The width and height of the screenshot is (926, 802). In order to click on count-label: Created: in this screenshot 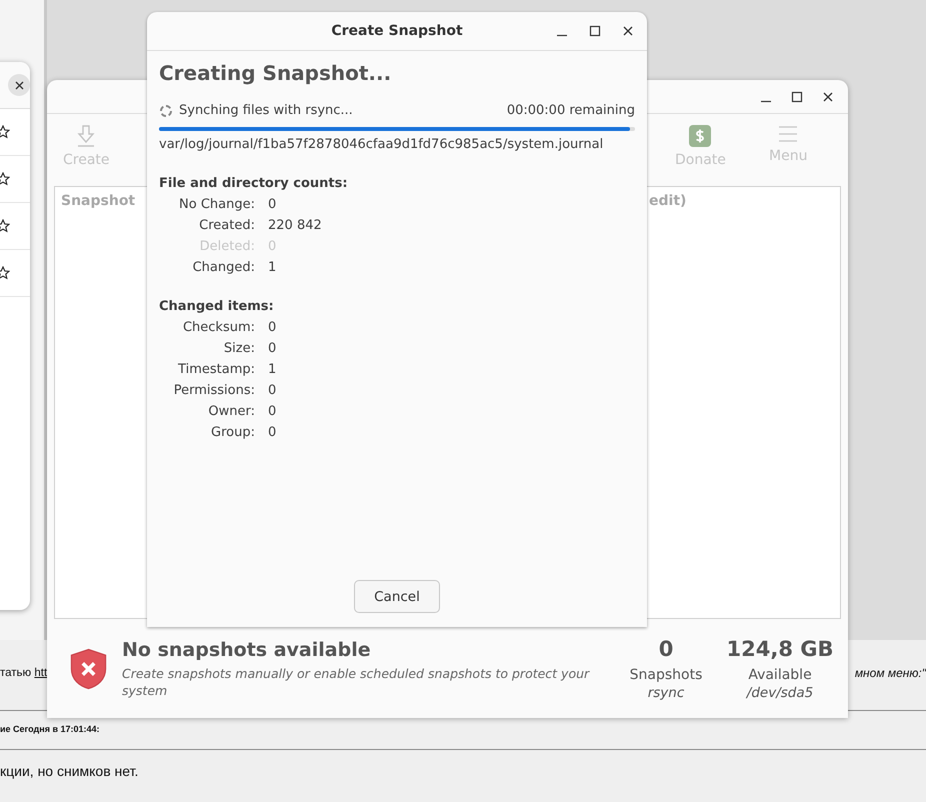, I will do `click(227, 225)`.